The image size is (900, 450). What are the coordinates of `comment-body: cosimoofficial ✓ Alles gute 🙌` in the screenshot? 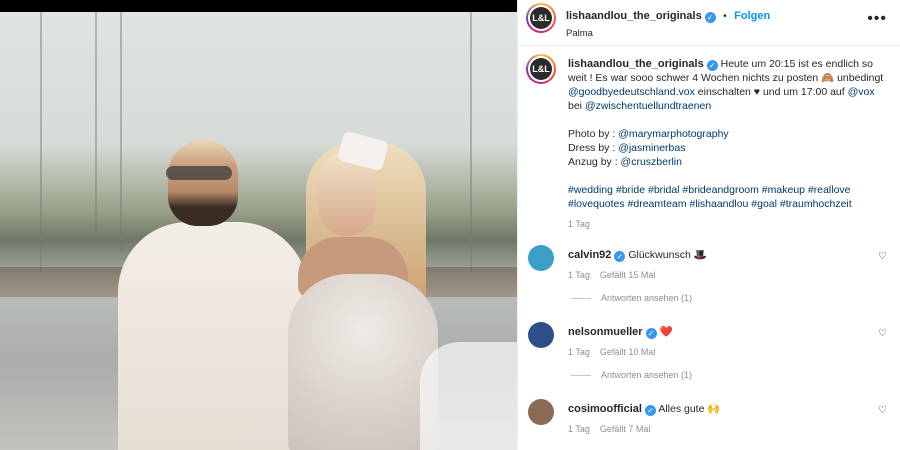 It's located at (644, 409).